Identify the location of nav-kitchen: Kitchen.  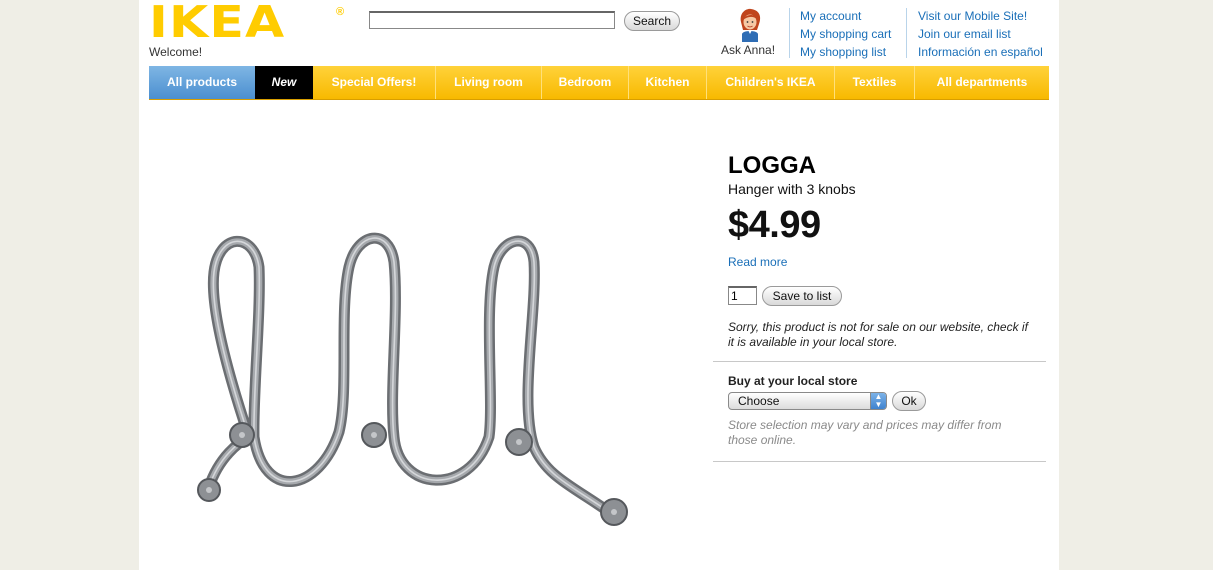
(668, 82).